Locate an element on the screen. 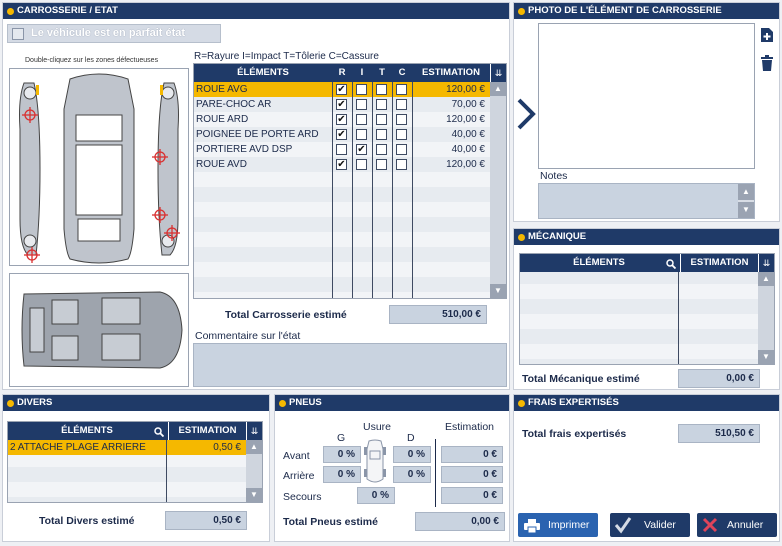 Image resolution: width=782 pixels, height=546 pixels. row-checkbox-r is located at coordinates (341, 149).